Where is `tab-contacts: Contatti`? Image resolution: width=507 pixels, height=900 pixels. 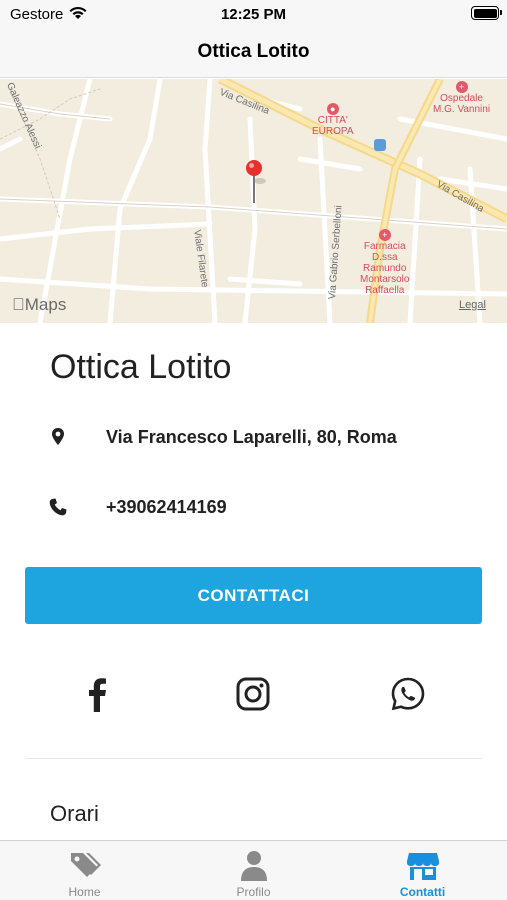
tab-contacts: Contatti is located at coordinates (422, 870).